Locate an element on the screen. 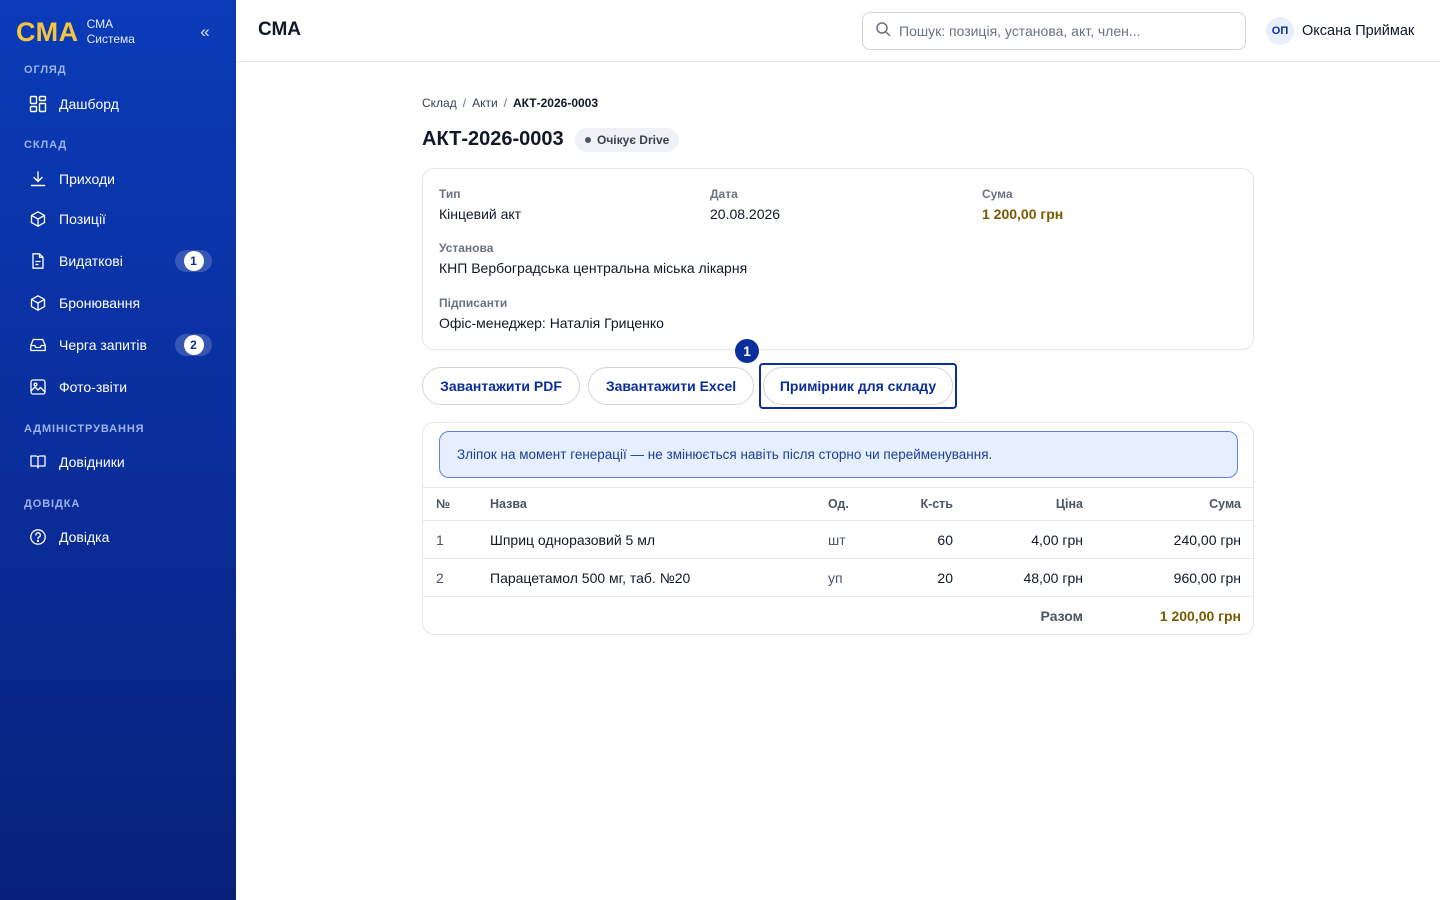 The height and width of the screenshot is (900, 1440). sidebar-item-directories: Довідники is located at coordinates (118, 462).